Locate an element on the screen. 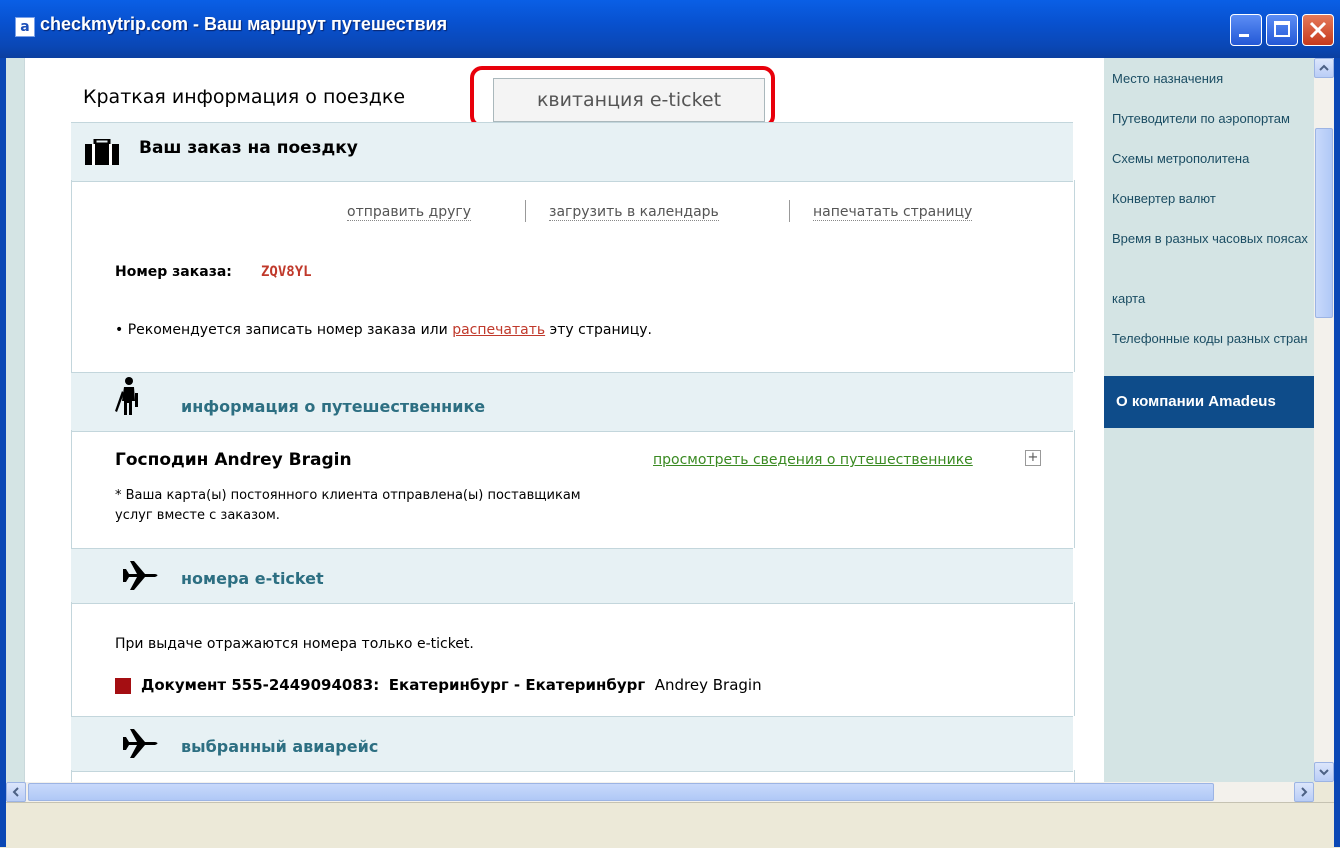 The image size is (1340, 848). minimize-icon is located at coordinates (1244, 35).